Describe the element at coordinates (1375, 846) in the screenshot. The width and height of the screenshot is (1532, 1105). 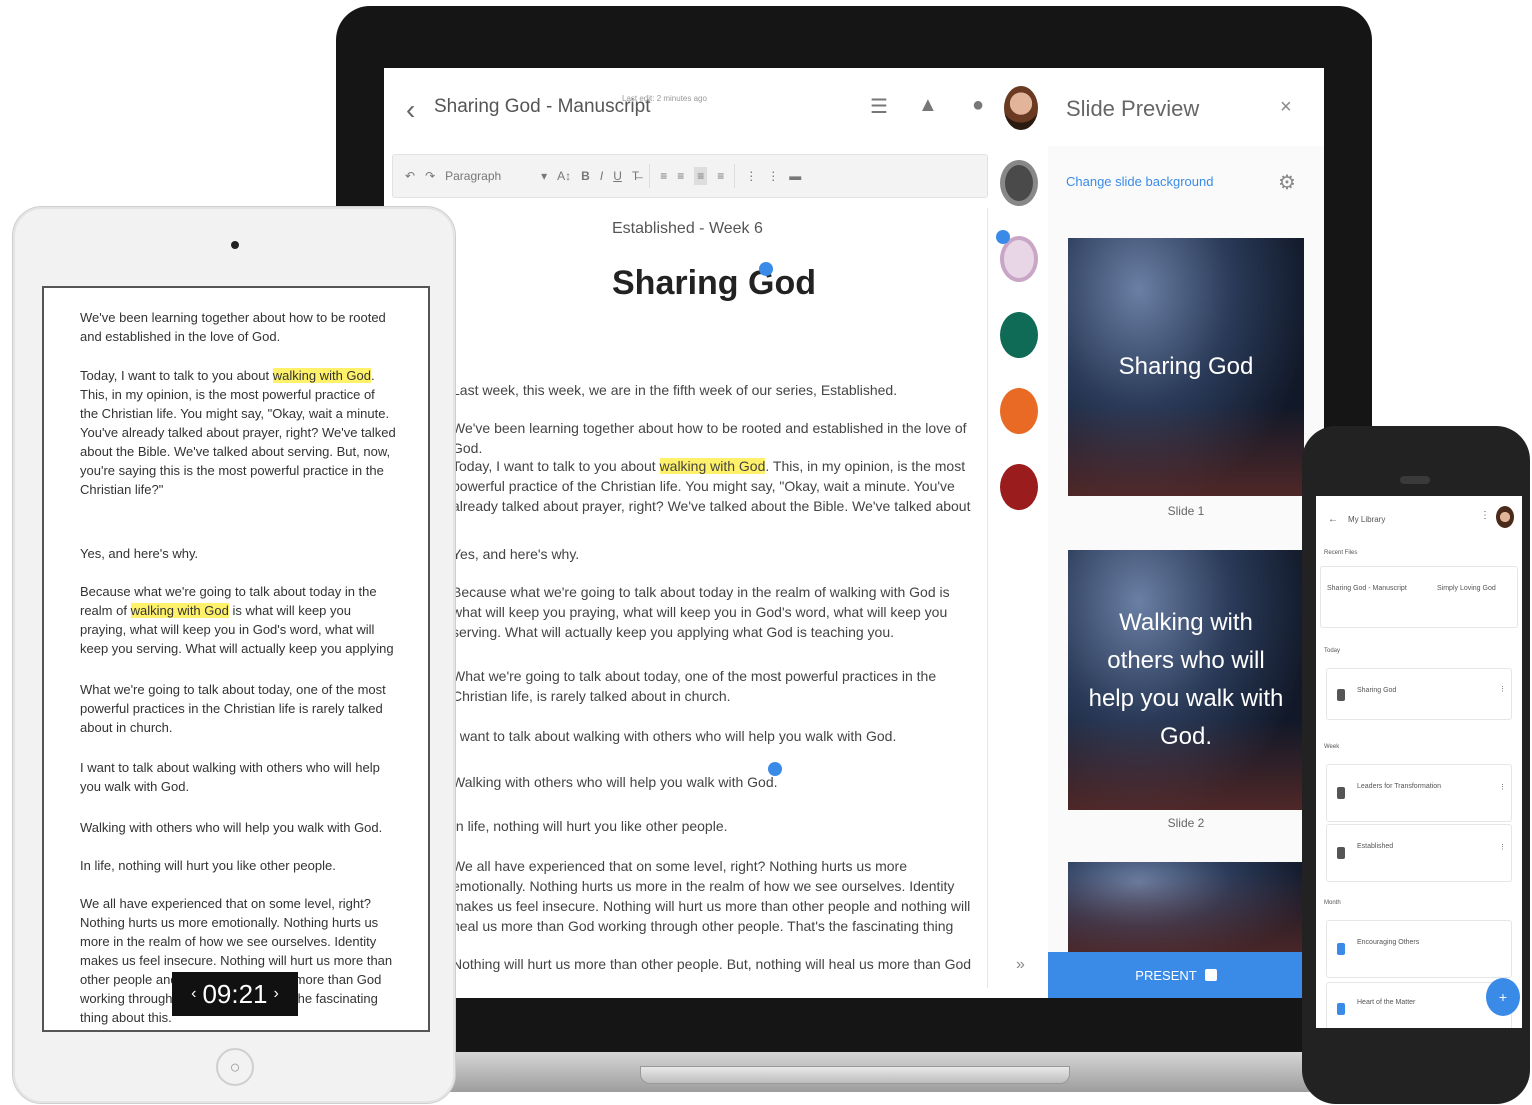
I see `list-item-title: Established` at that location.